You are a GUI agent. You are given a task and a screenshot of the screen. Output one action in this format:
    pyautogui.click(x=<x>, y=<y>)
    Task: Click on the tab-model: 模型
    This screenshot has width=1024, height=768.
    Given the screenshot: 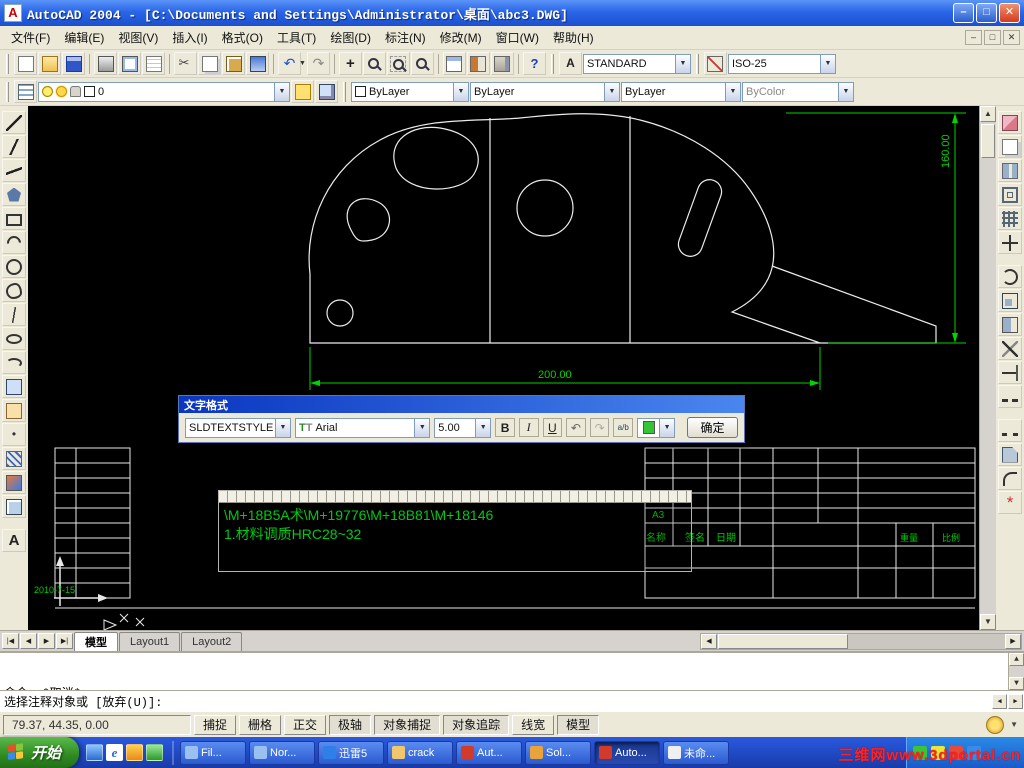 What is the action you would take?
    pyautogui.click(x=96, y=641)
    